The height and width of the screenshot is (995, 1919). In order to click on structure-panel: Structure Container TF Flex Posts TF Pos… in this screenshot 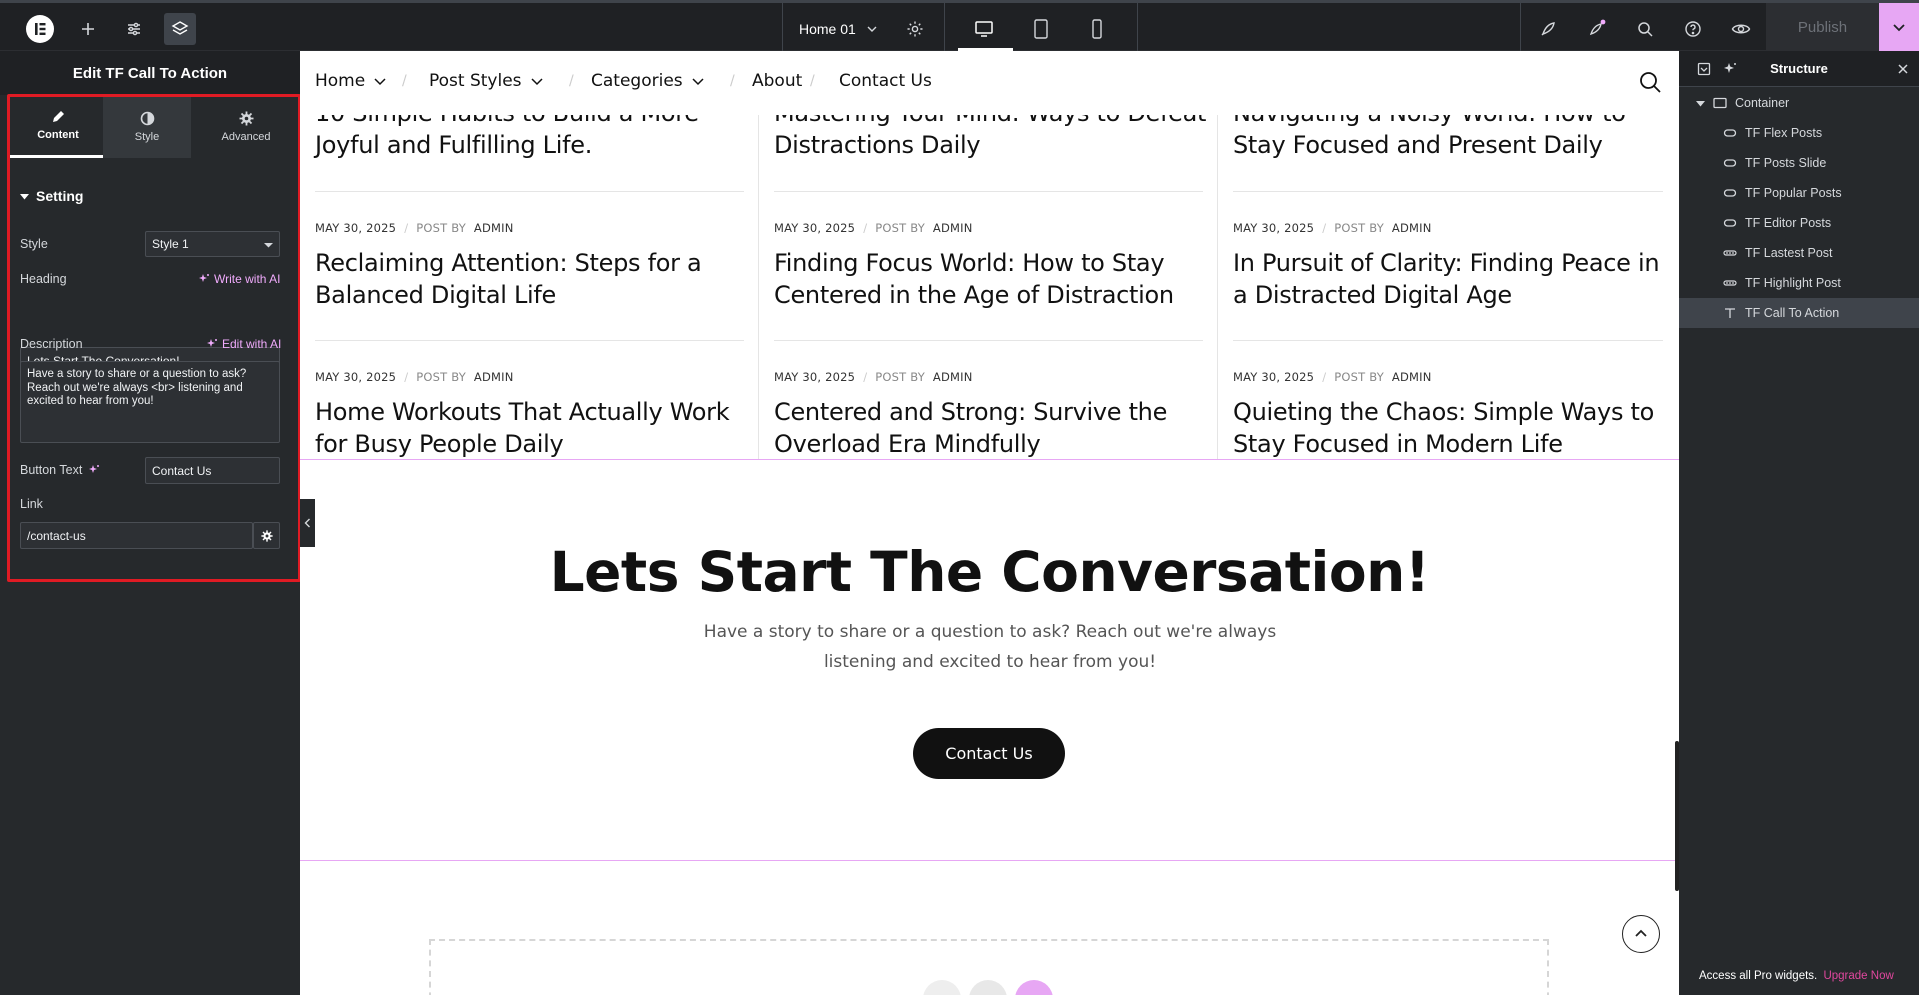, I will do `click(1799, 523)`.